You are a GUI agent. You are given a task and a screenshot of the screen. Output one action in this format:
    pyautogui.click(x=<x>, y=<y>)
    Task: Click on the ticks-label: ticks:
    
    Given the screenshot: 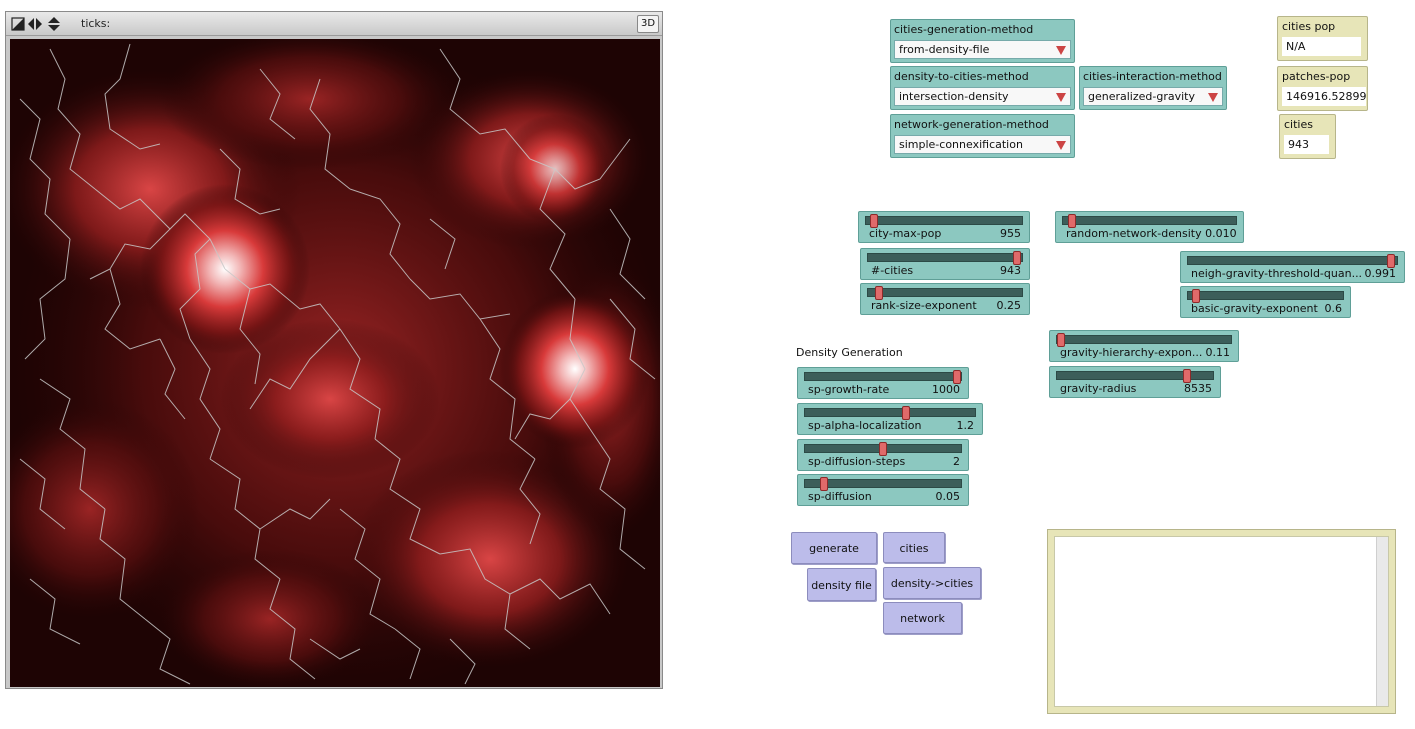 What is the action you would take?
    pyautogui.click(x=96, y=23)
    